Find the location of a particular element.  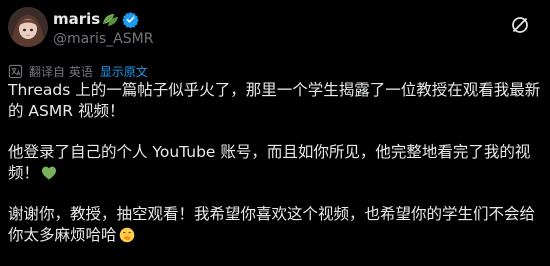

green-heart-emoji is located at coordinates (49, 173).